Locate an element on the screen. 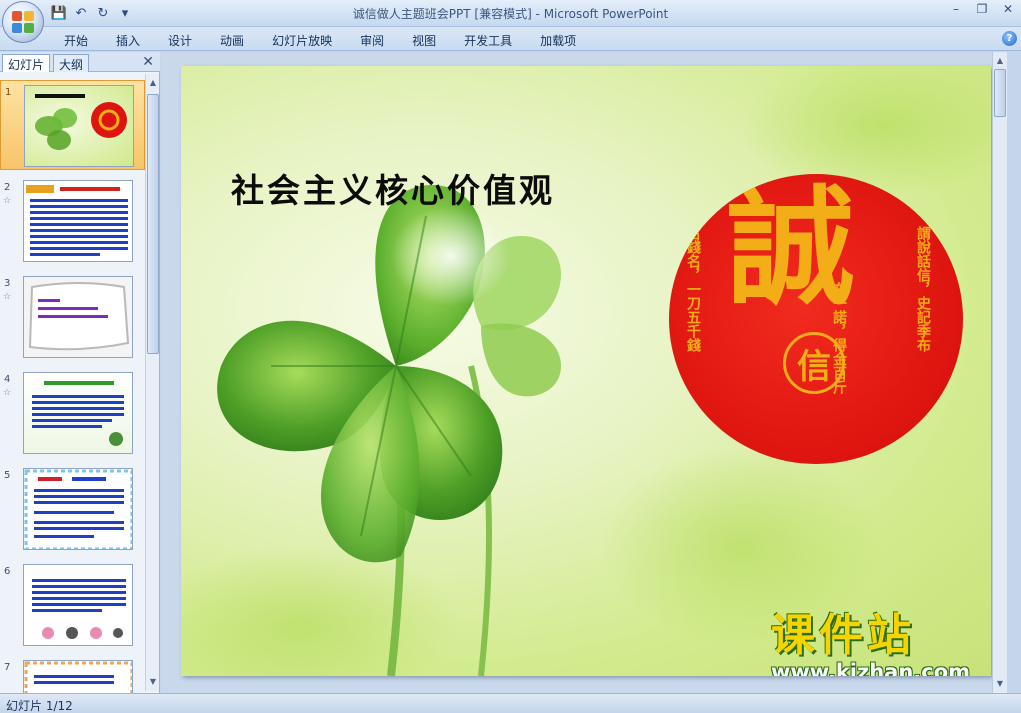 This screenshot has width=1021, height=713. watermark-url: www.kjzhan.com is located at coordinates (871, 668).